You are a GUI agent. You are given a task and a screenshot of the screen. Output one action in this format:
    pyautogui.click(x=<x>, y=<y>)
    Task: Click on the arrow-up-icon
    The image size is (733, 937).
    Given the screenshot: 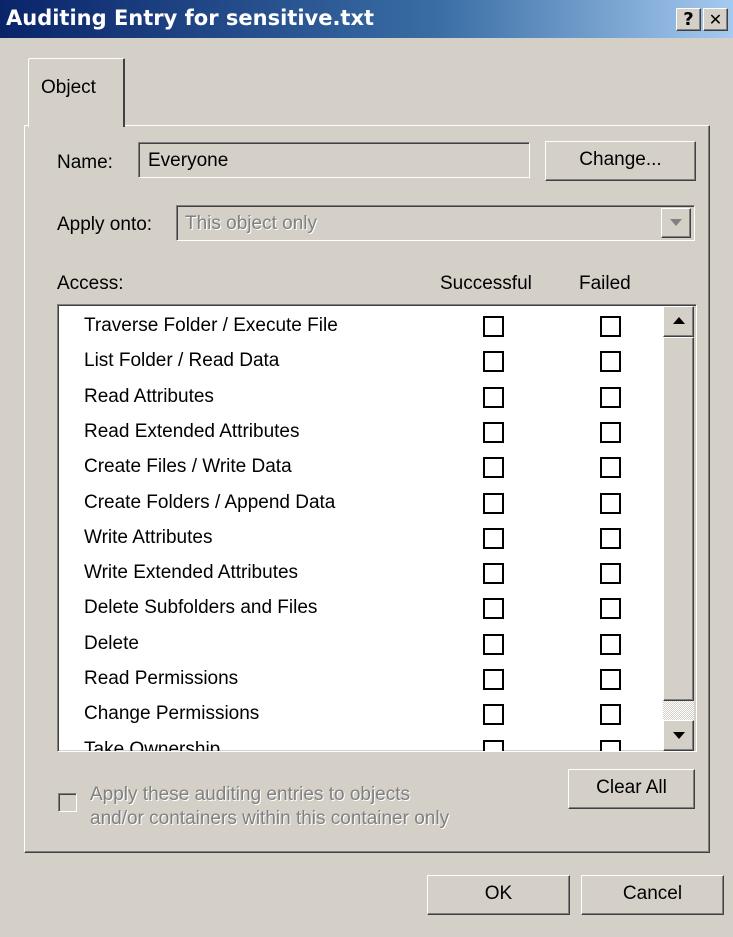 What is the action you would take?
    pyautogui.click(x=679, y=320)
    